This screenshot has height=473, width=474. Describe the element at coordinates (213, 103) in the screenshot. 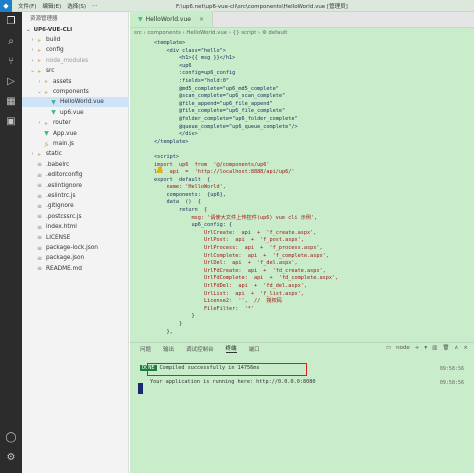

I see `code-line: @file_append="up6_file_append"` at that location.